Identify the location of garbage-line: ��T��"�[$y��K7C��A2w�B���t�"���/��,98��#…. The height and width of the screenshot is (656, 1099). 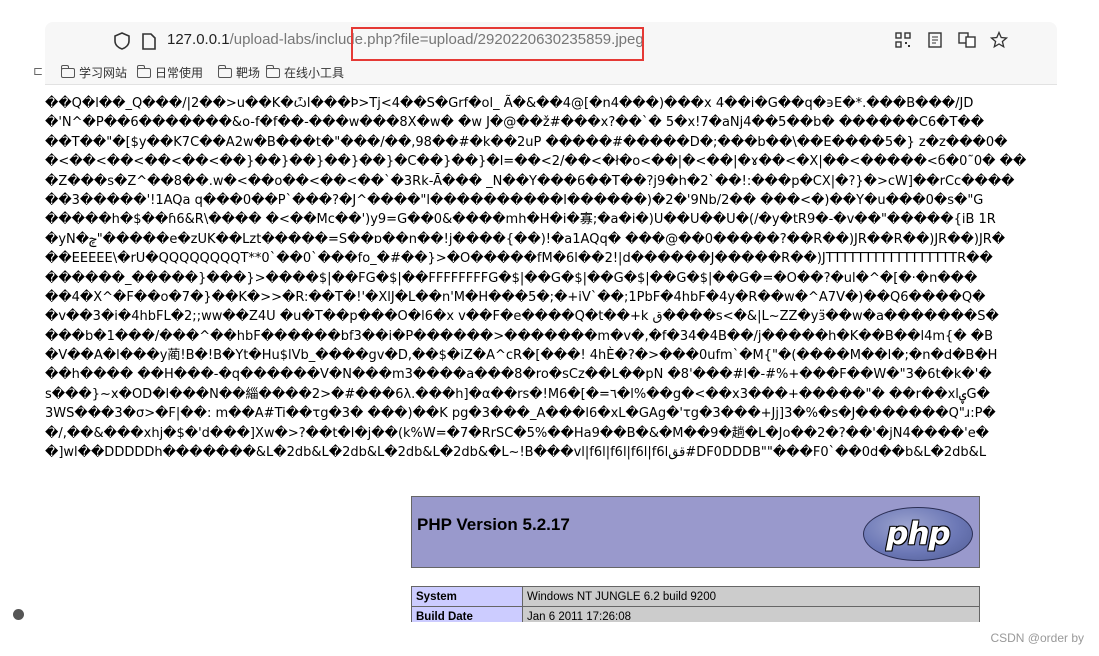
(526, 142).